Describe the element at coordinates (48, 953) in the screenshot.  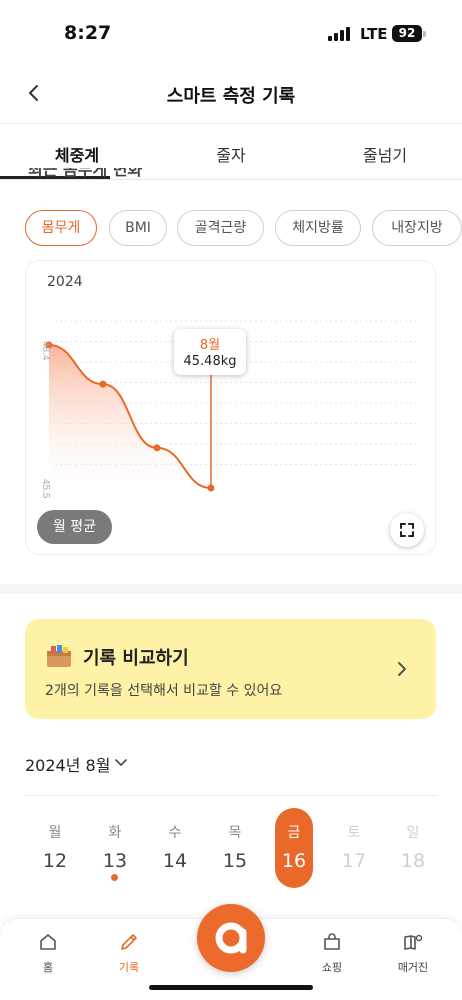
I see `nav-home: 홈` at that location.